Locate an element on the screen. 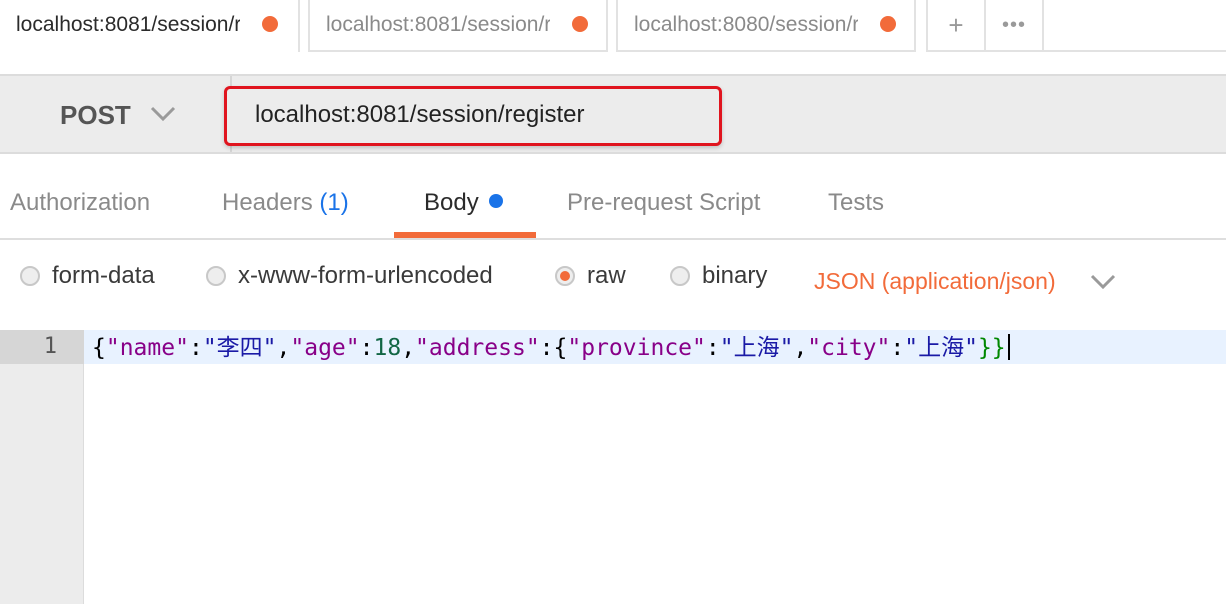 The width and height of the screenshot is (1226, 604). request-tab-3: localhost:8080/session/register is located at coordinates (766, 26).